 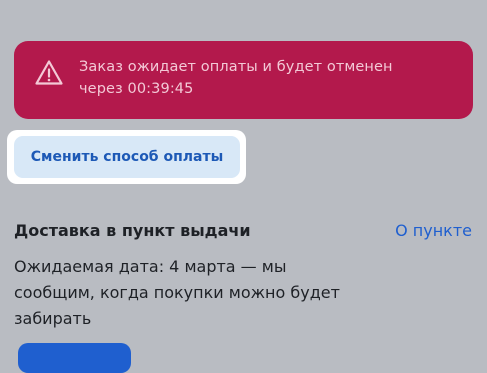 What do you see at coordinates (132, 230) in the screenshot?
I see `delivery-title: Доставка в пункт выдачи` at bounding box center [132, 230].